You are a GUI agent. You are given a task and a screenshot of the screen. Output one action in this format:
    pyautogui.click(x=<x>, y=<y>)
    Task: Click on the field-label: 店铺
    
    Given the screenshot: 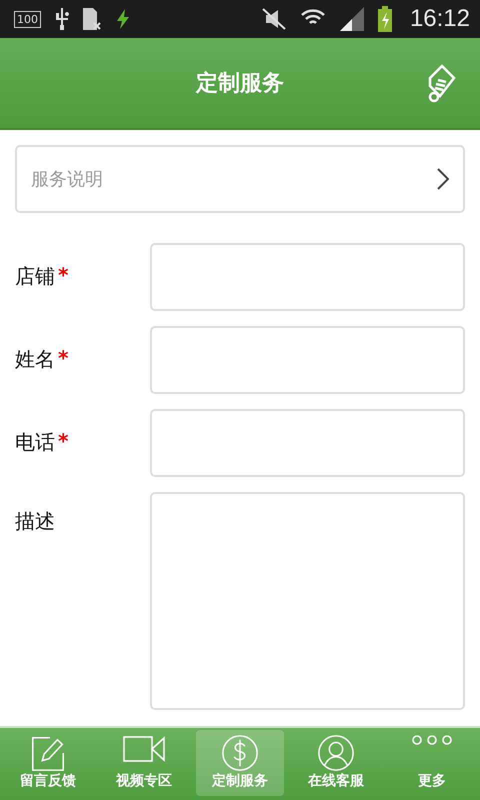 What is the action you would take?
    pyautogui.click(x=35, y=276)
    